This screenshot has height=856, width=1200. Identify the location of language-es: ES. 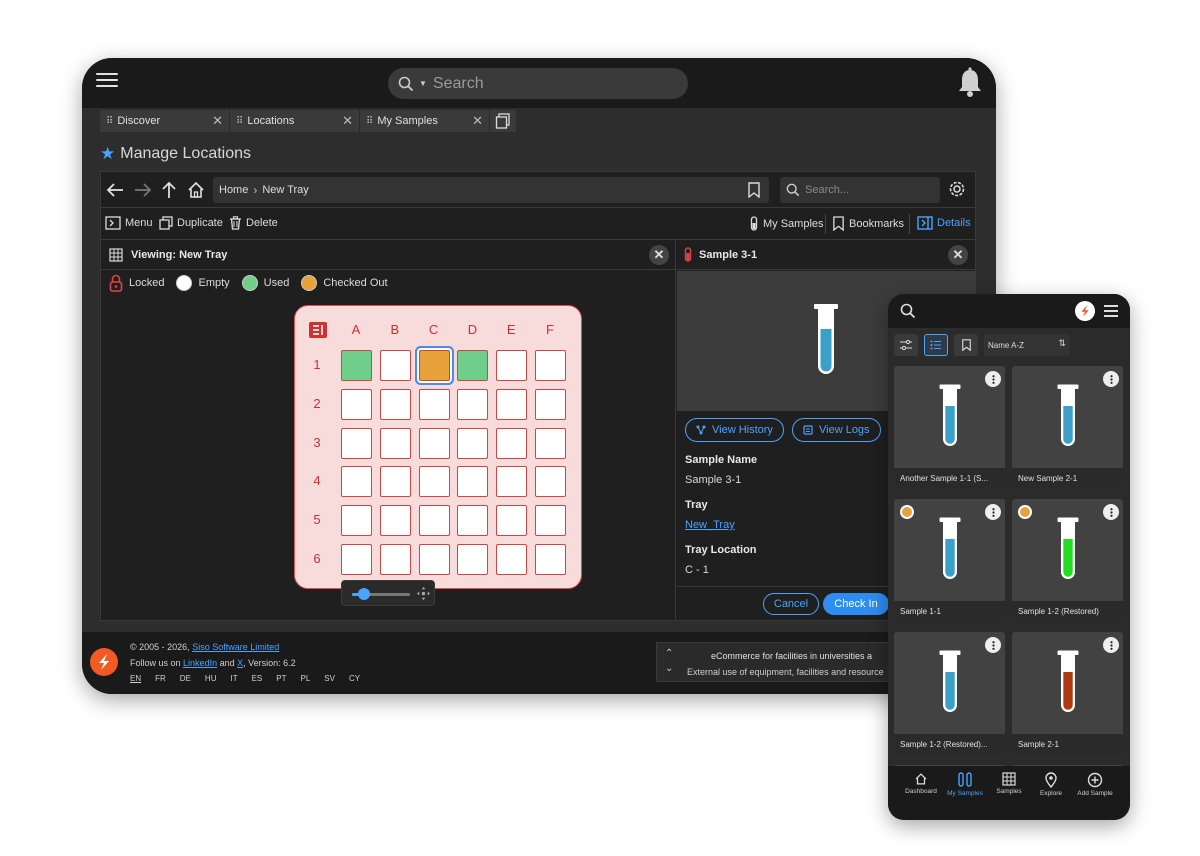
(257, 678).